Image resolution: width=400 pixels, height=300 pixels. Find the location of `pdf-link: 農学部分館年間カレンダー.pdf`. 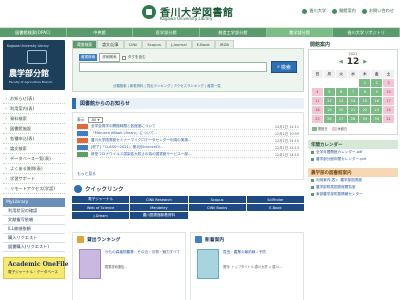

pdf-link: 農学部分館年間カレンダー.pdf is located at coordinates (353, 159).